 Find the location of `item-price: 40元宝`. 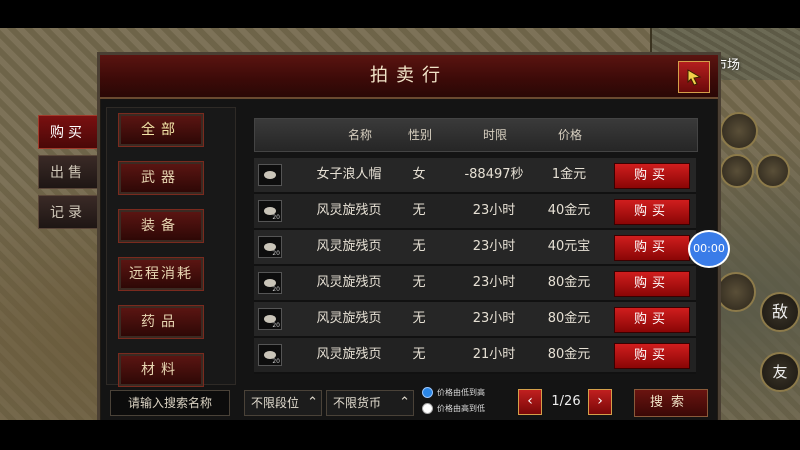

item-price: 40元宝 is located at coordinates (569, 246).